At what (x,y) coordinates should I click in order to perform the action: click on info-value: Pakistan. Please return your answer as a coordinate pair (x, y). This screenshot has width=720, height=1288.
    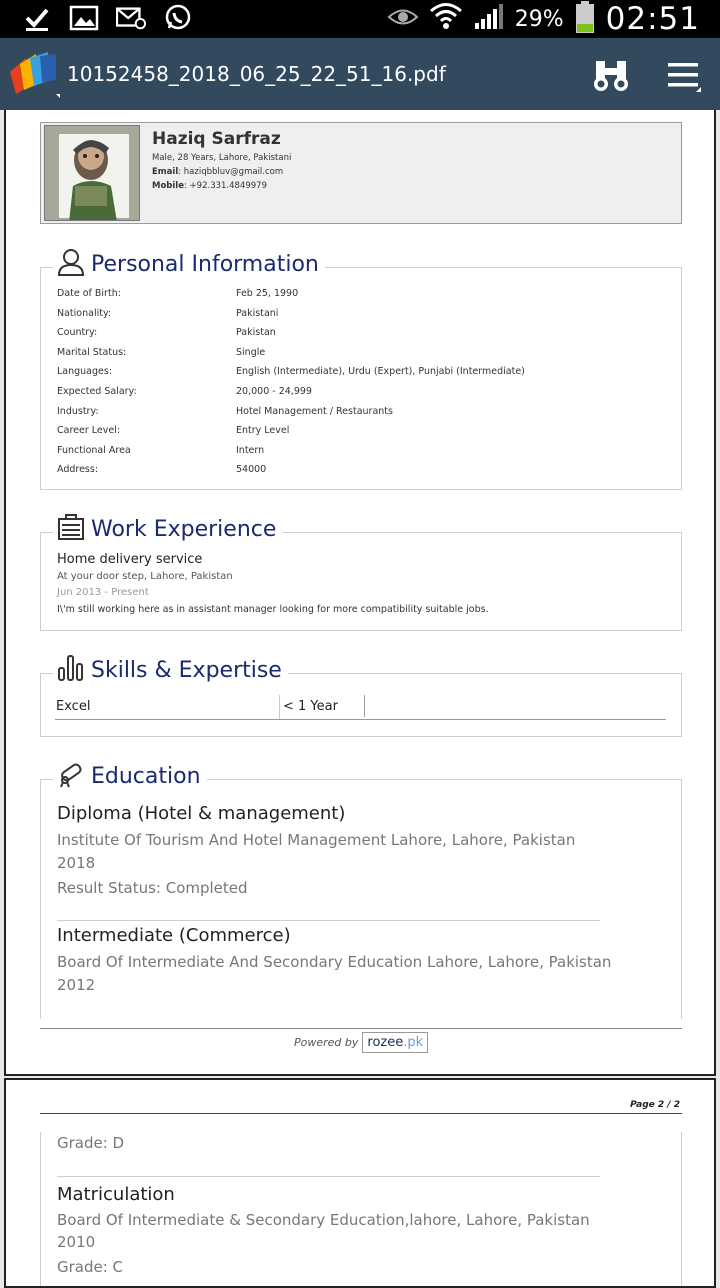
    Looking at the image, I should click on (256, 332).